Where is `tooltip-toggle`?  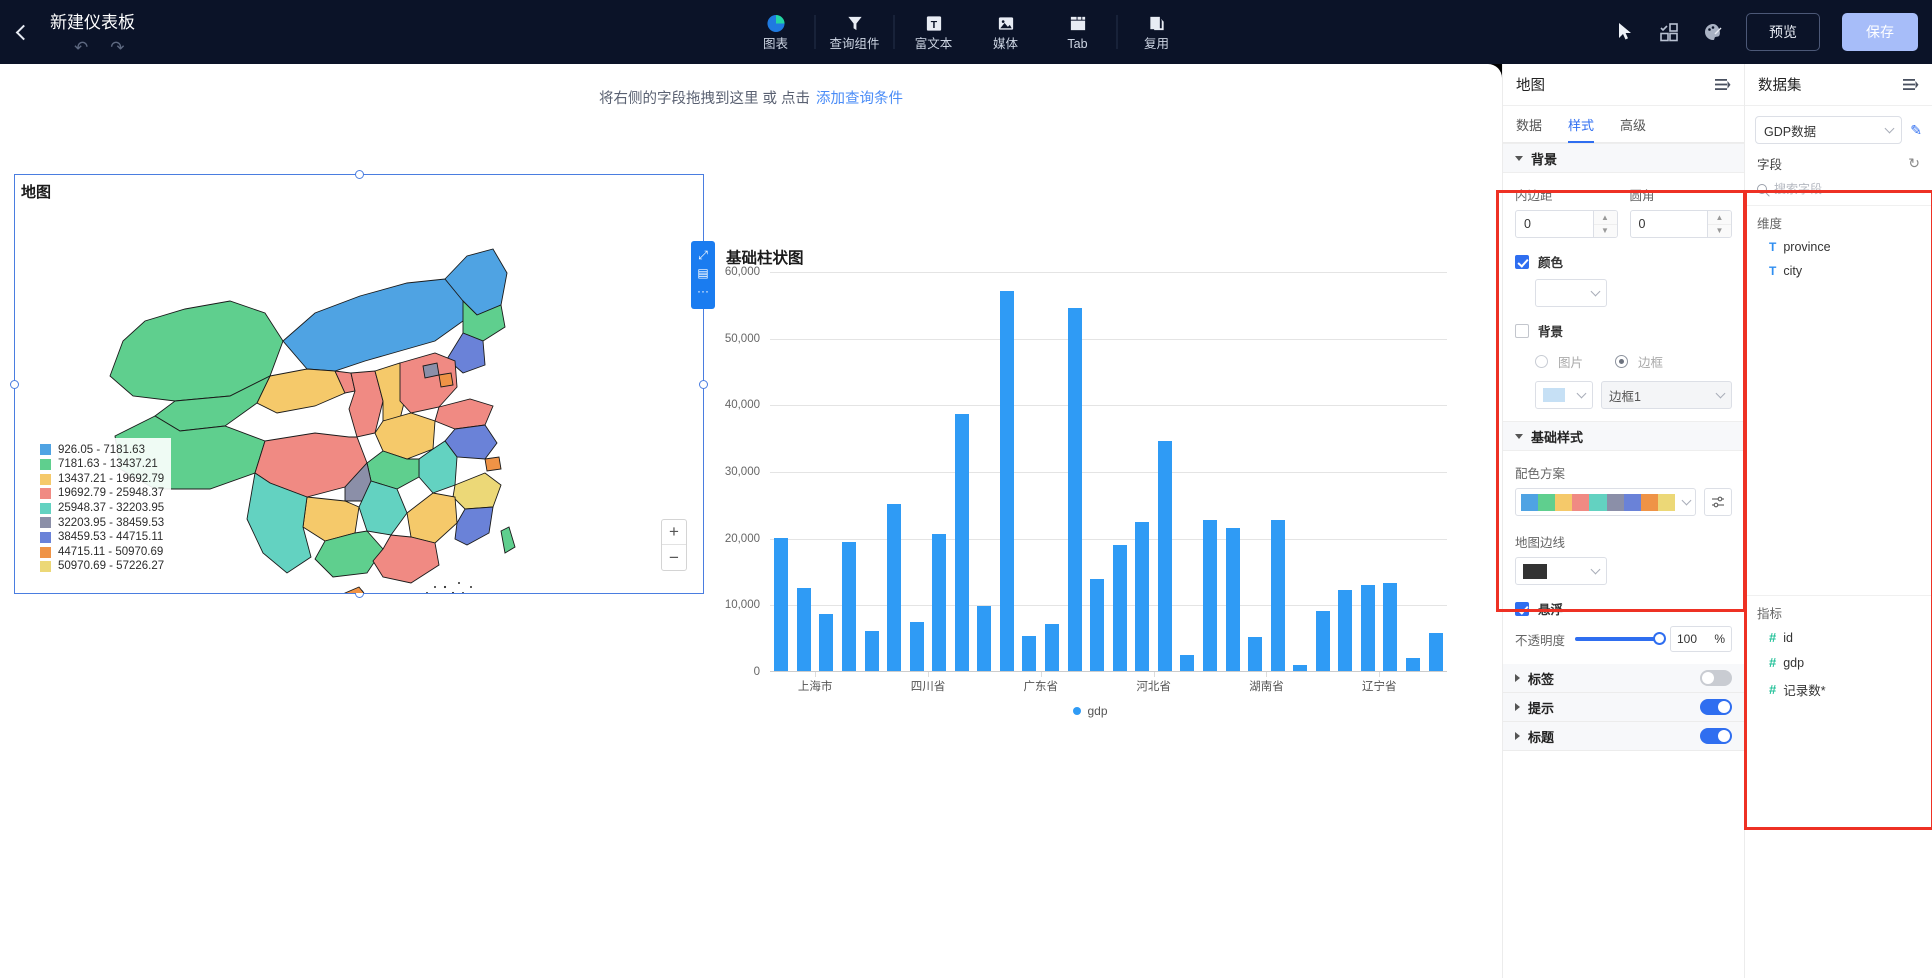
tooltip-toggle is located at coordinates (1716, 707).